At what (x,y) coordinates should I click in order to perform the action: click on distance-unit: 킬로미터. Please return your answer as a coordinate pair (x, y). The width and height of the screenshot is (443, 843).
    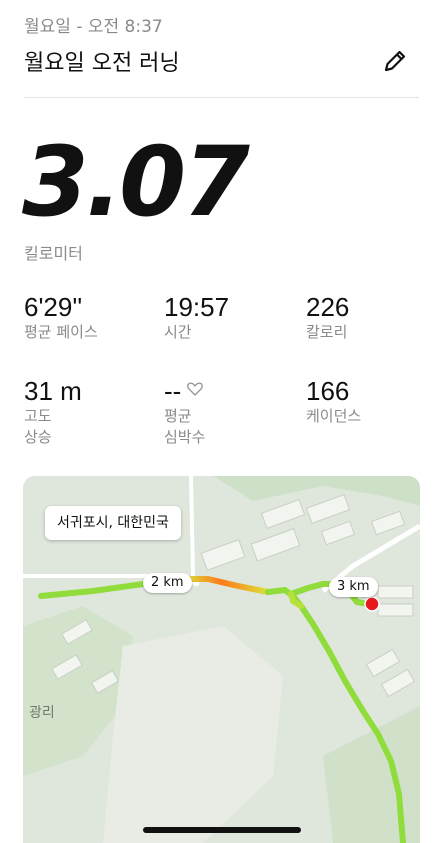
    Looking at the image, I should click on (53, 253).